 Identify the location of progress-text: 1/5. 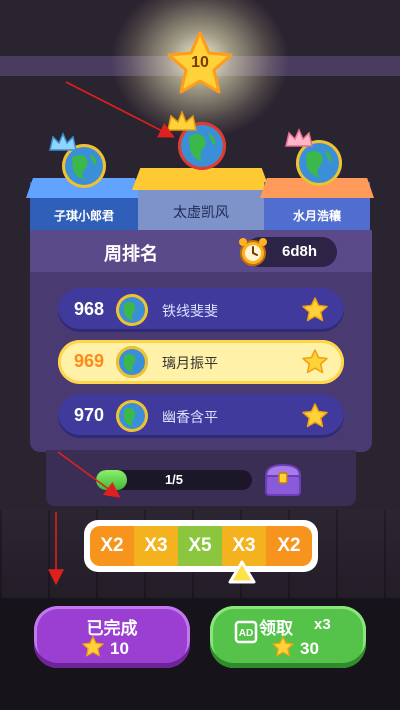
(174, 479).